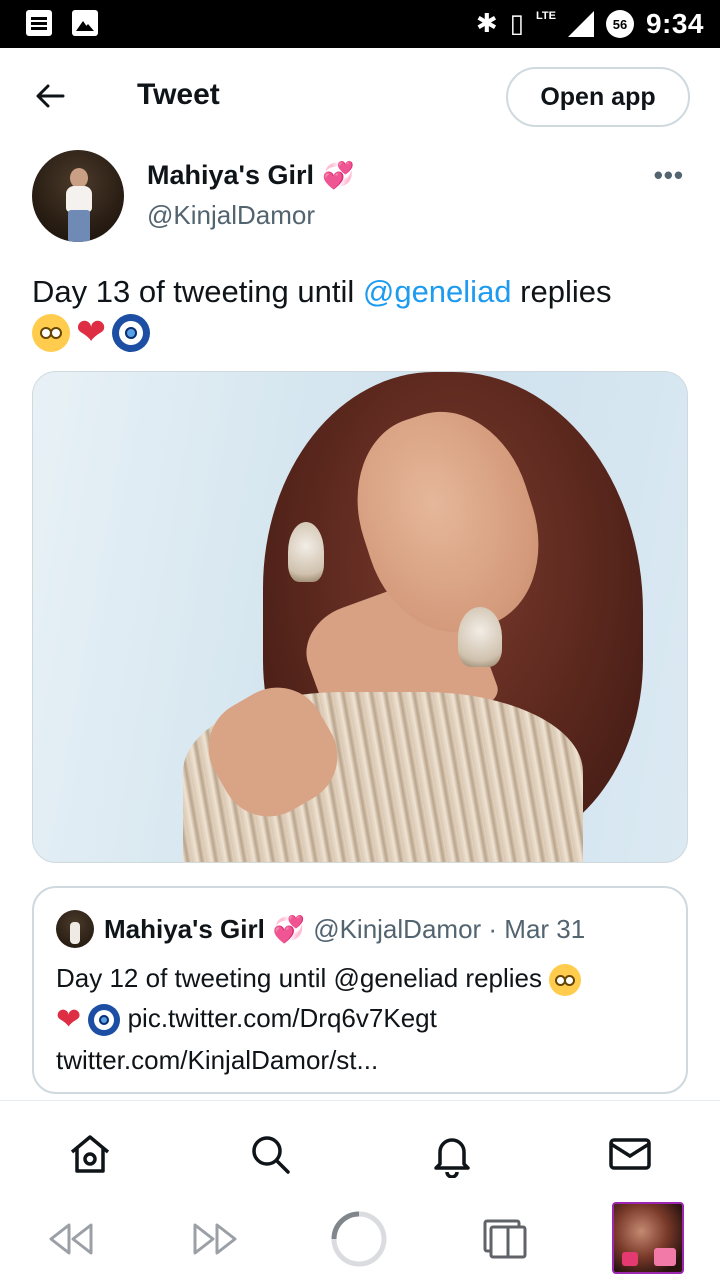  Describe the element at coordinates (197, 291) in the screenshot. I see `tweet-text-start: Day 13 of tweeting until` at that location.